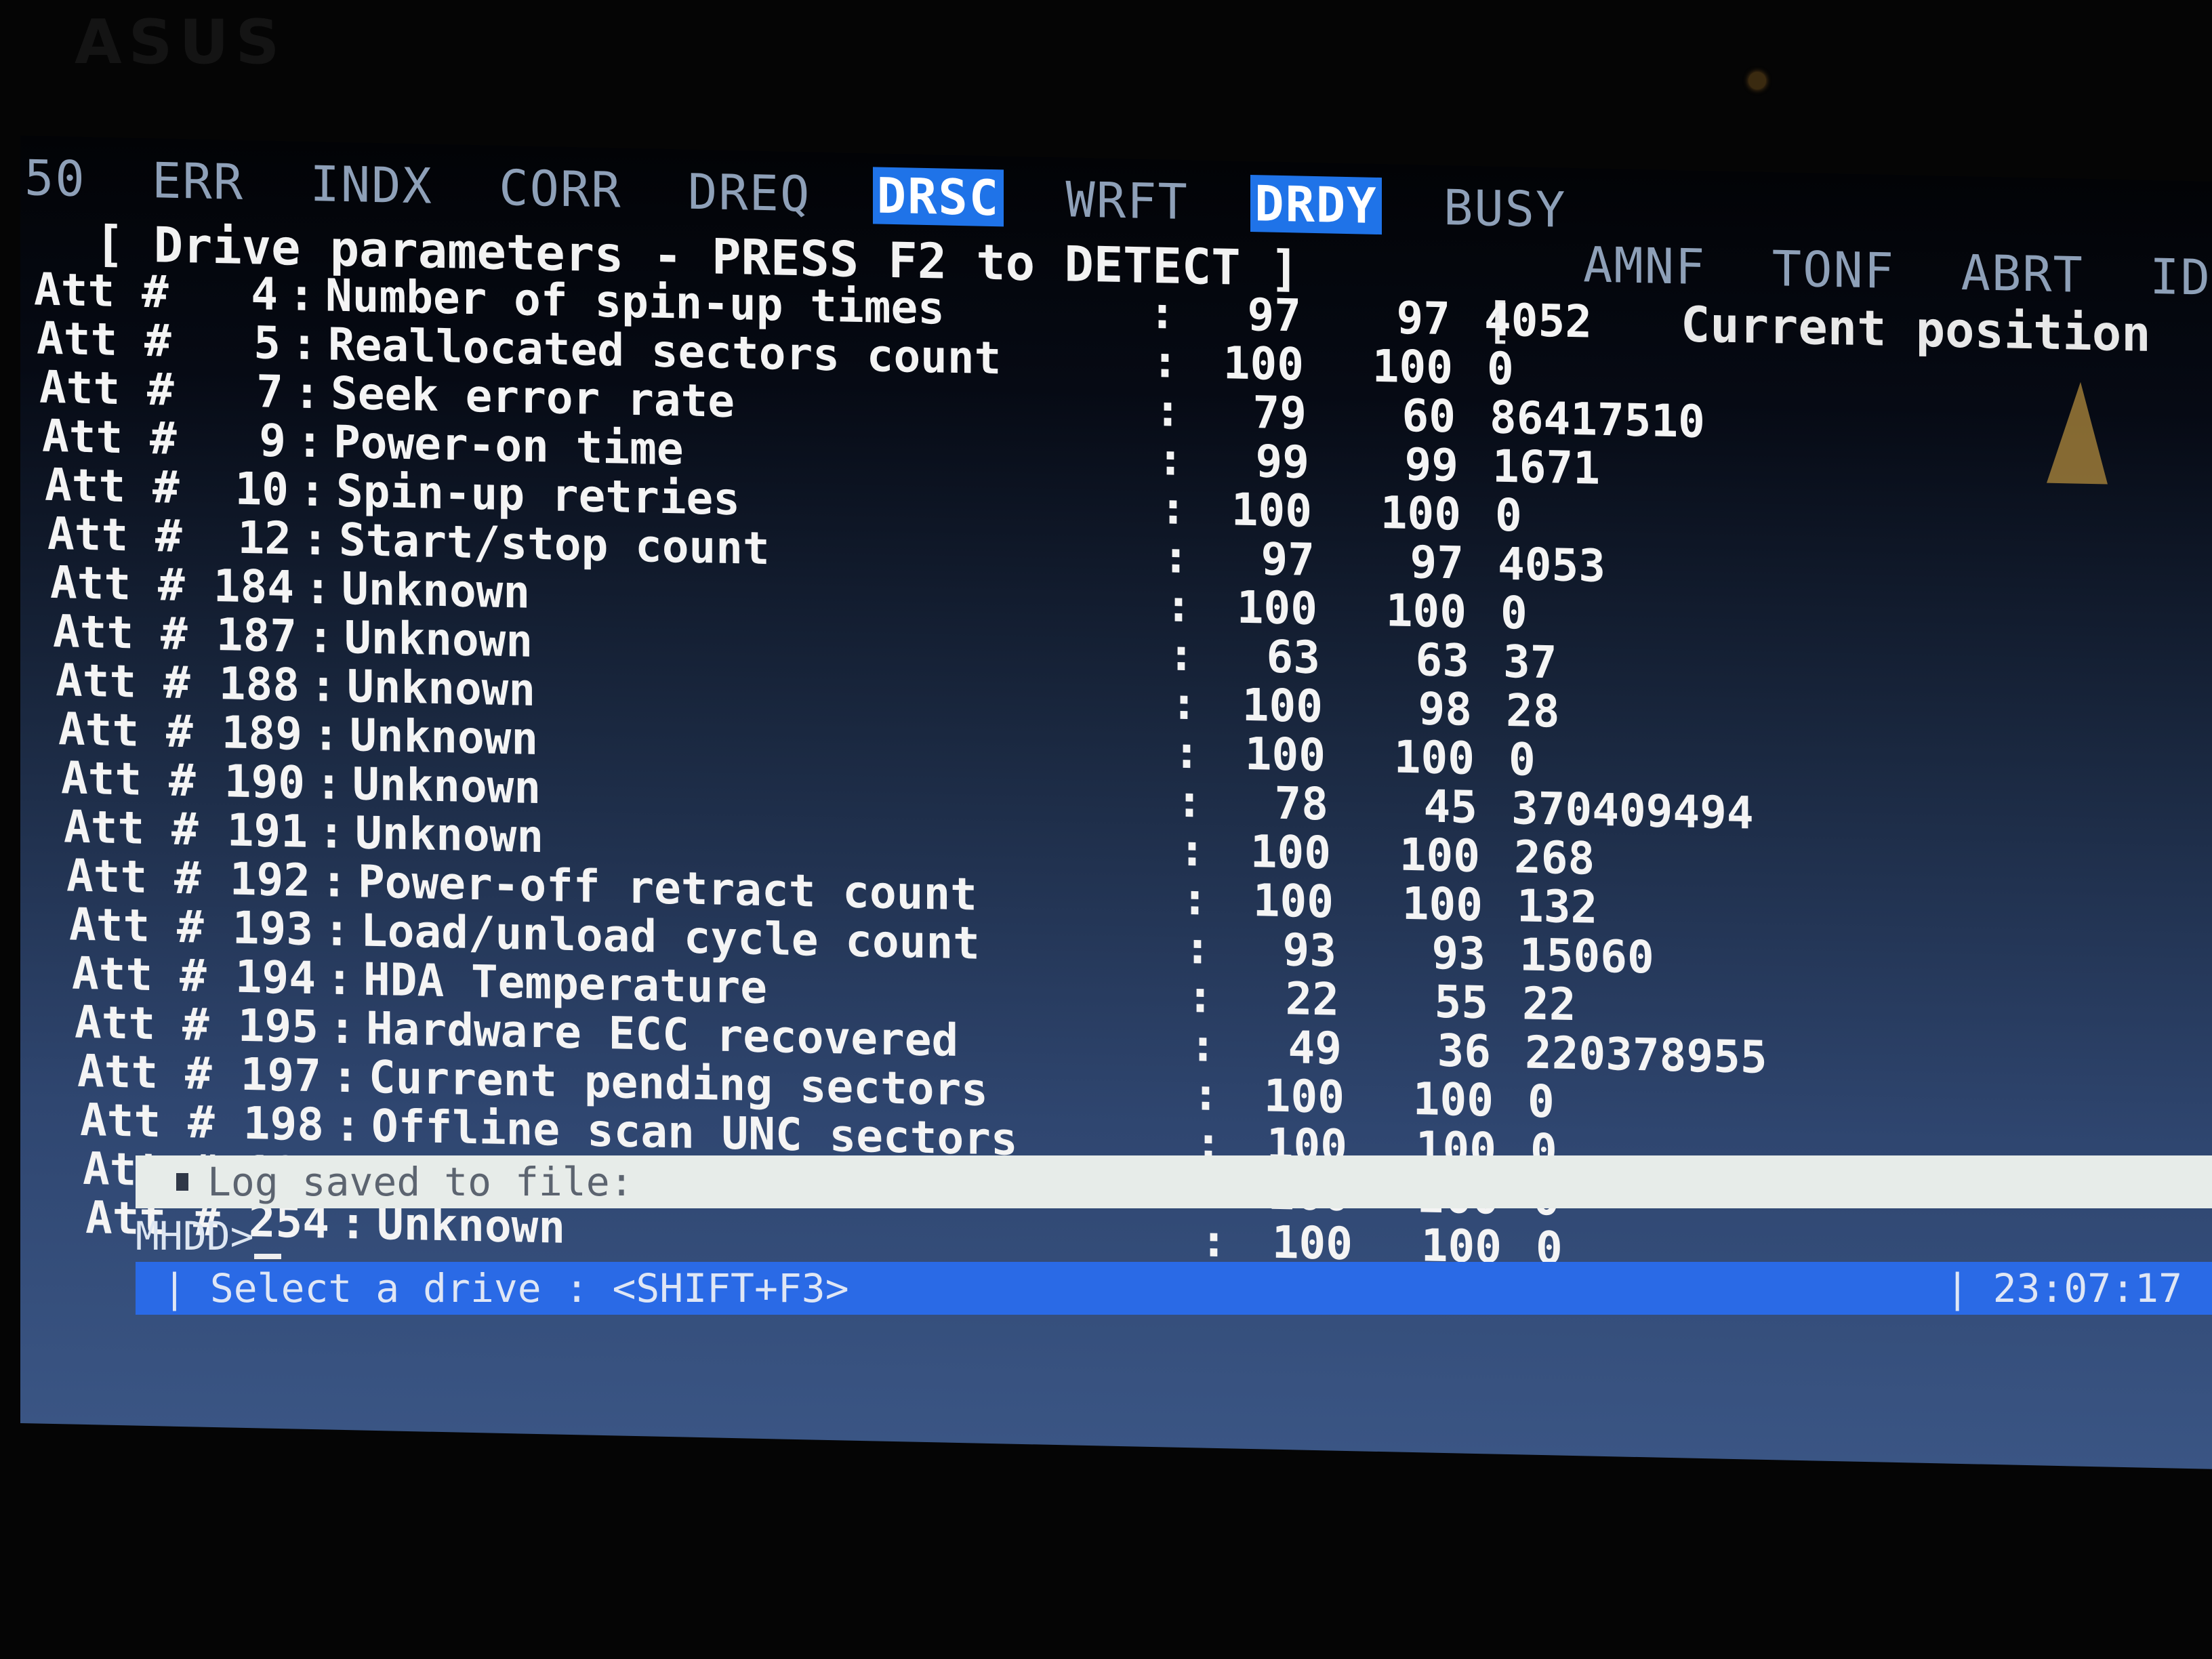 This screenshot has width=2212, height=1659. I want to click on attribute-id: 10, so click(261, 489).